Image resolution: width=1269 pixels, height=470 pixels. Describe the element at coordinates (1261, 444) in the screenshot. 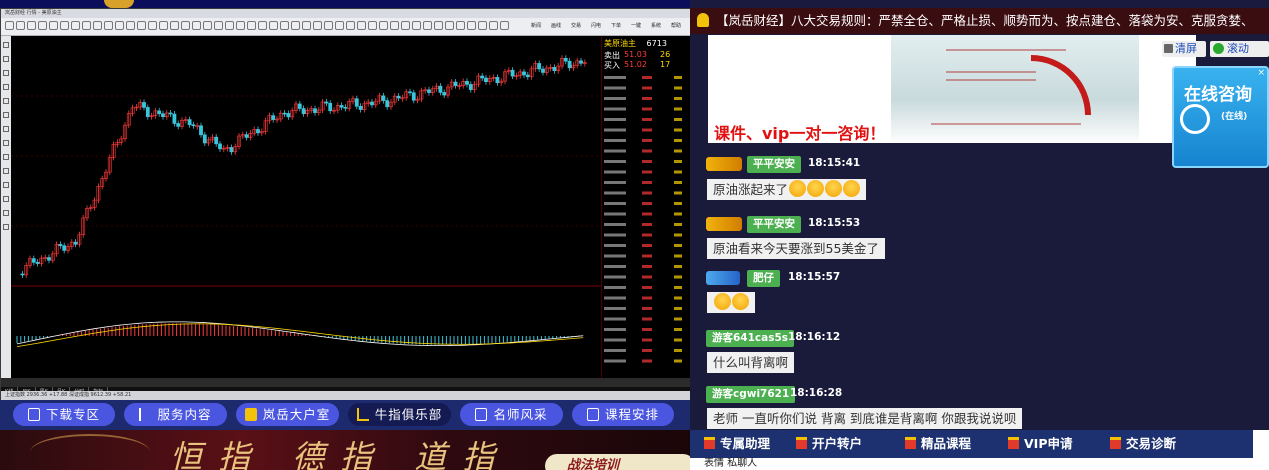

I see `chat-scrollbar` at that location.